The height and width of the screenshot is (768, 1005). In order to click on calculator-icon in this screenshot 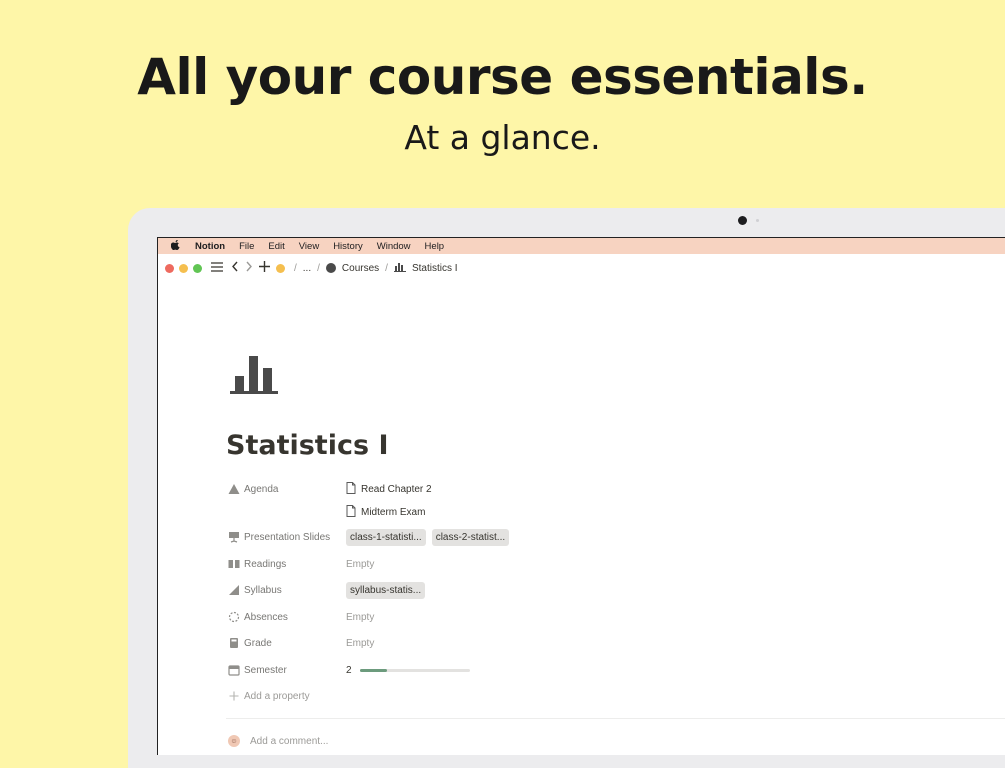, I will do `click(234, 643)`.